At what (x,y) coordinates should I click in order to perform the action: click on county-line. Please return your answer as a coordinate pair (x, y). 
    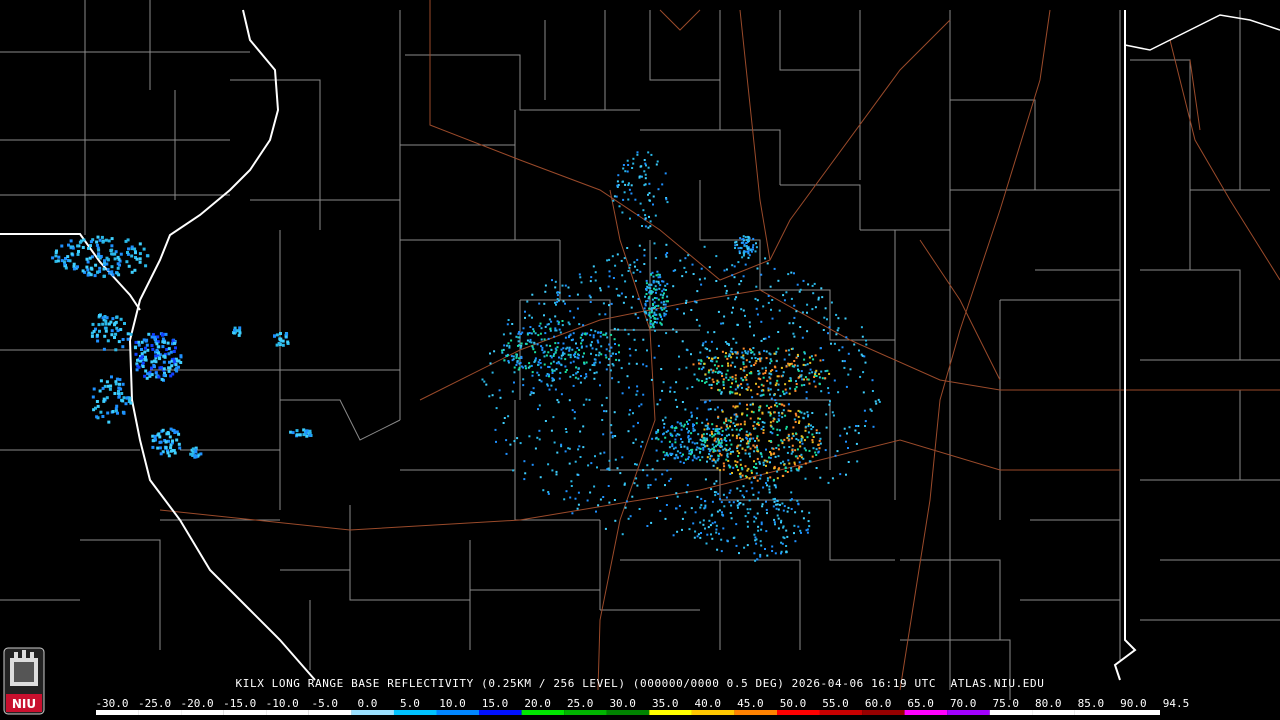
    Looking at the image, I should click on (557, 460).